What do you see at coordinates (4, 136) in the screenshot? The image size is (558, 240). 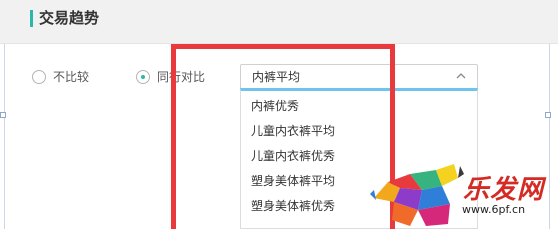 I see `frame-line-left` at bounding box center [4, 136].